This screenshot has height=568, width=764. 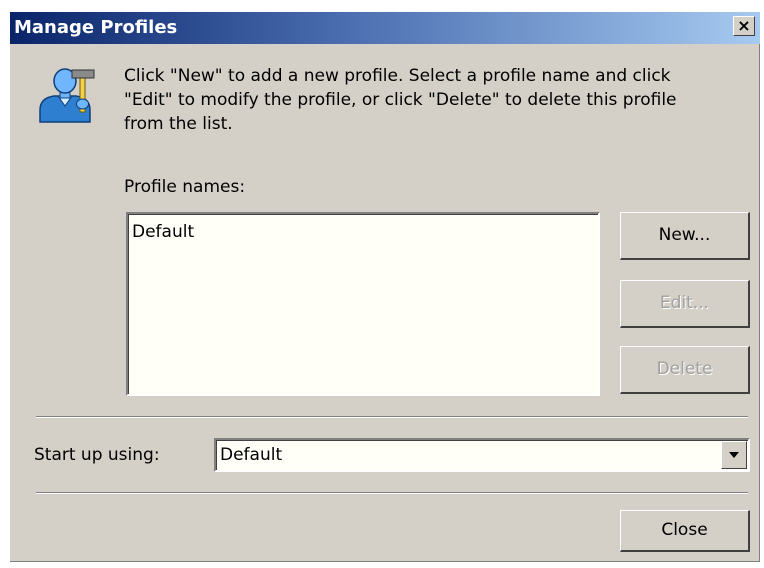 I want to click on dropdown-button, so click(x=734, y=455).